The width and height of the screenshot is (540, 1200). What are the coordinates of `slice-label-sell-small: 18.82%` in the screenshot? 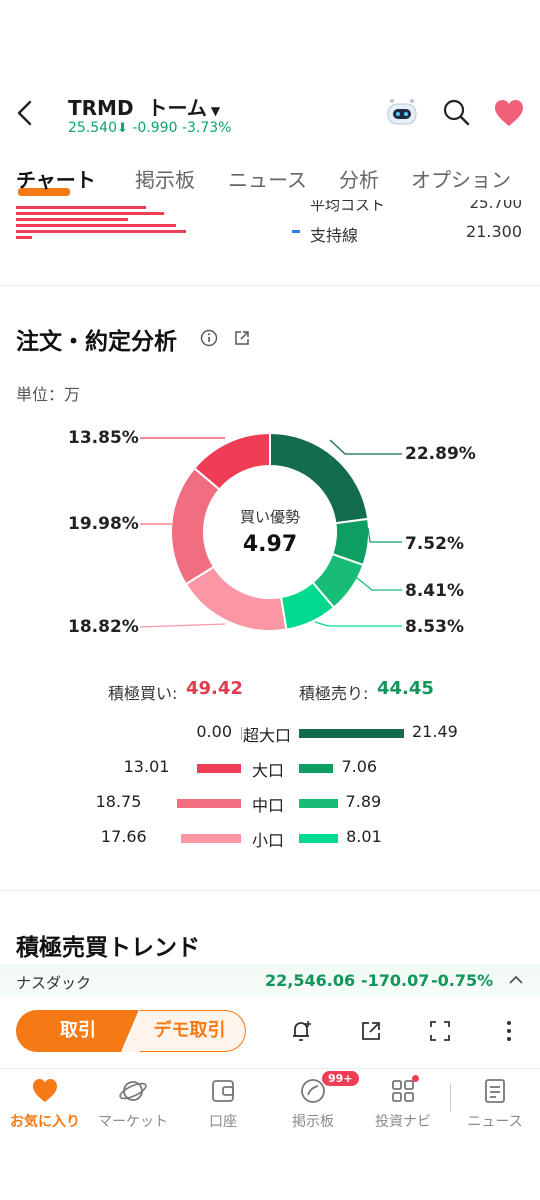 It's located at (103, 627).